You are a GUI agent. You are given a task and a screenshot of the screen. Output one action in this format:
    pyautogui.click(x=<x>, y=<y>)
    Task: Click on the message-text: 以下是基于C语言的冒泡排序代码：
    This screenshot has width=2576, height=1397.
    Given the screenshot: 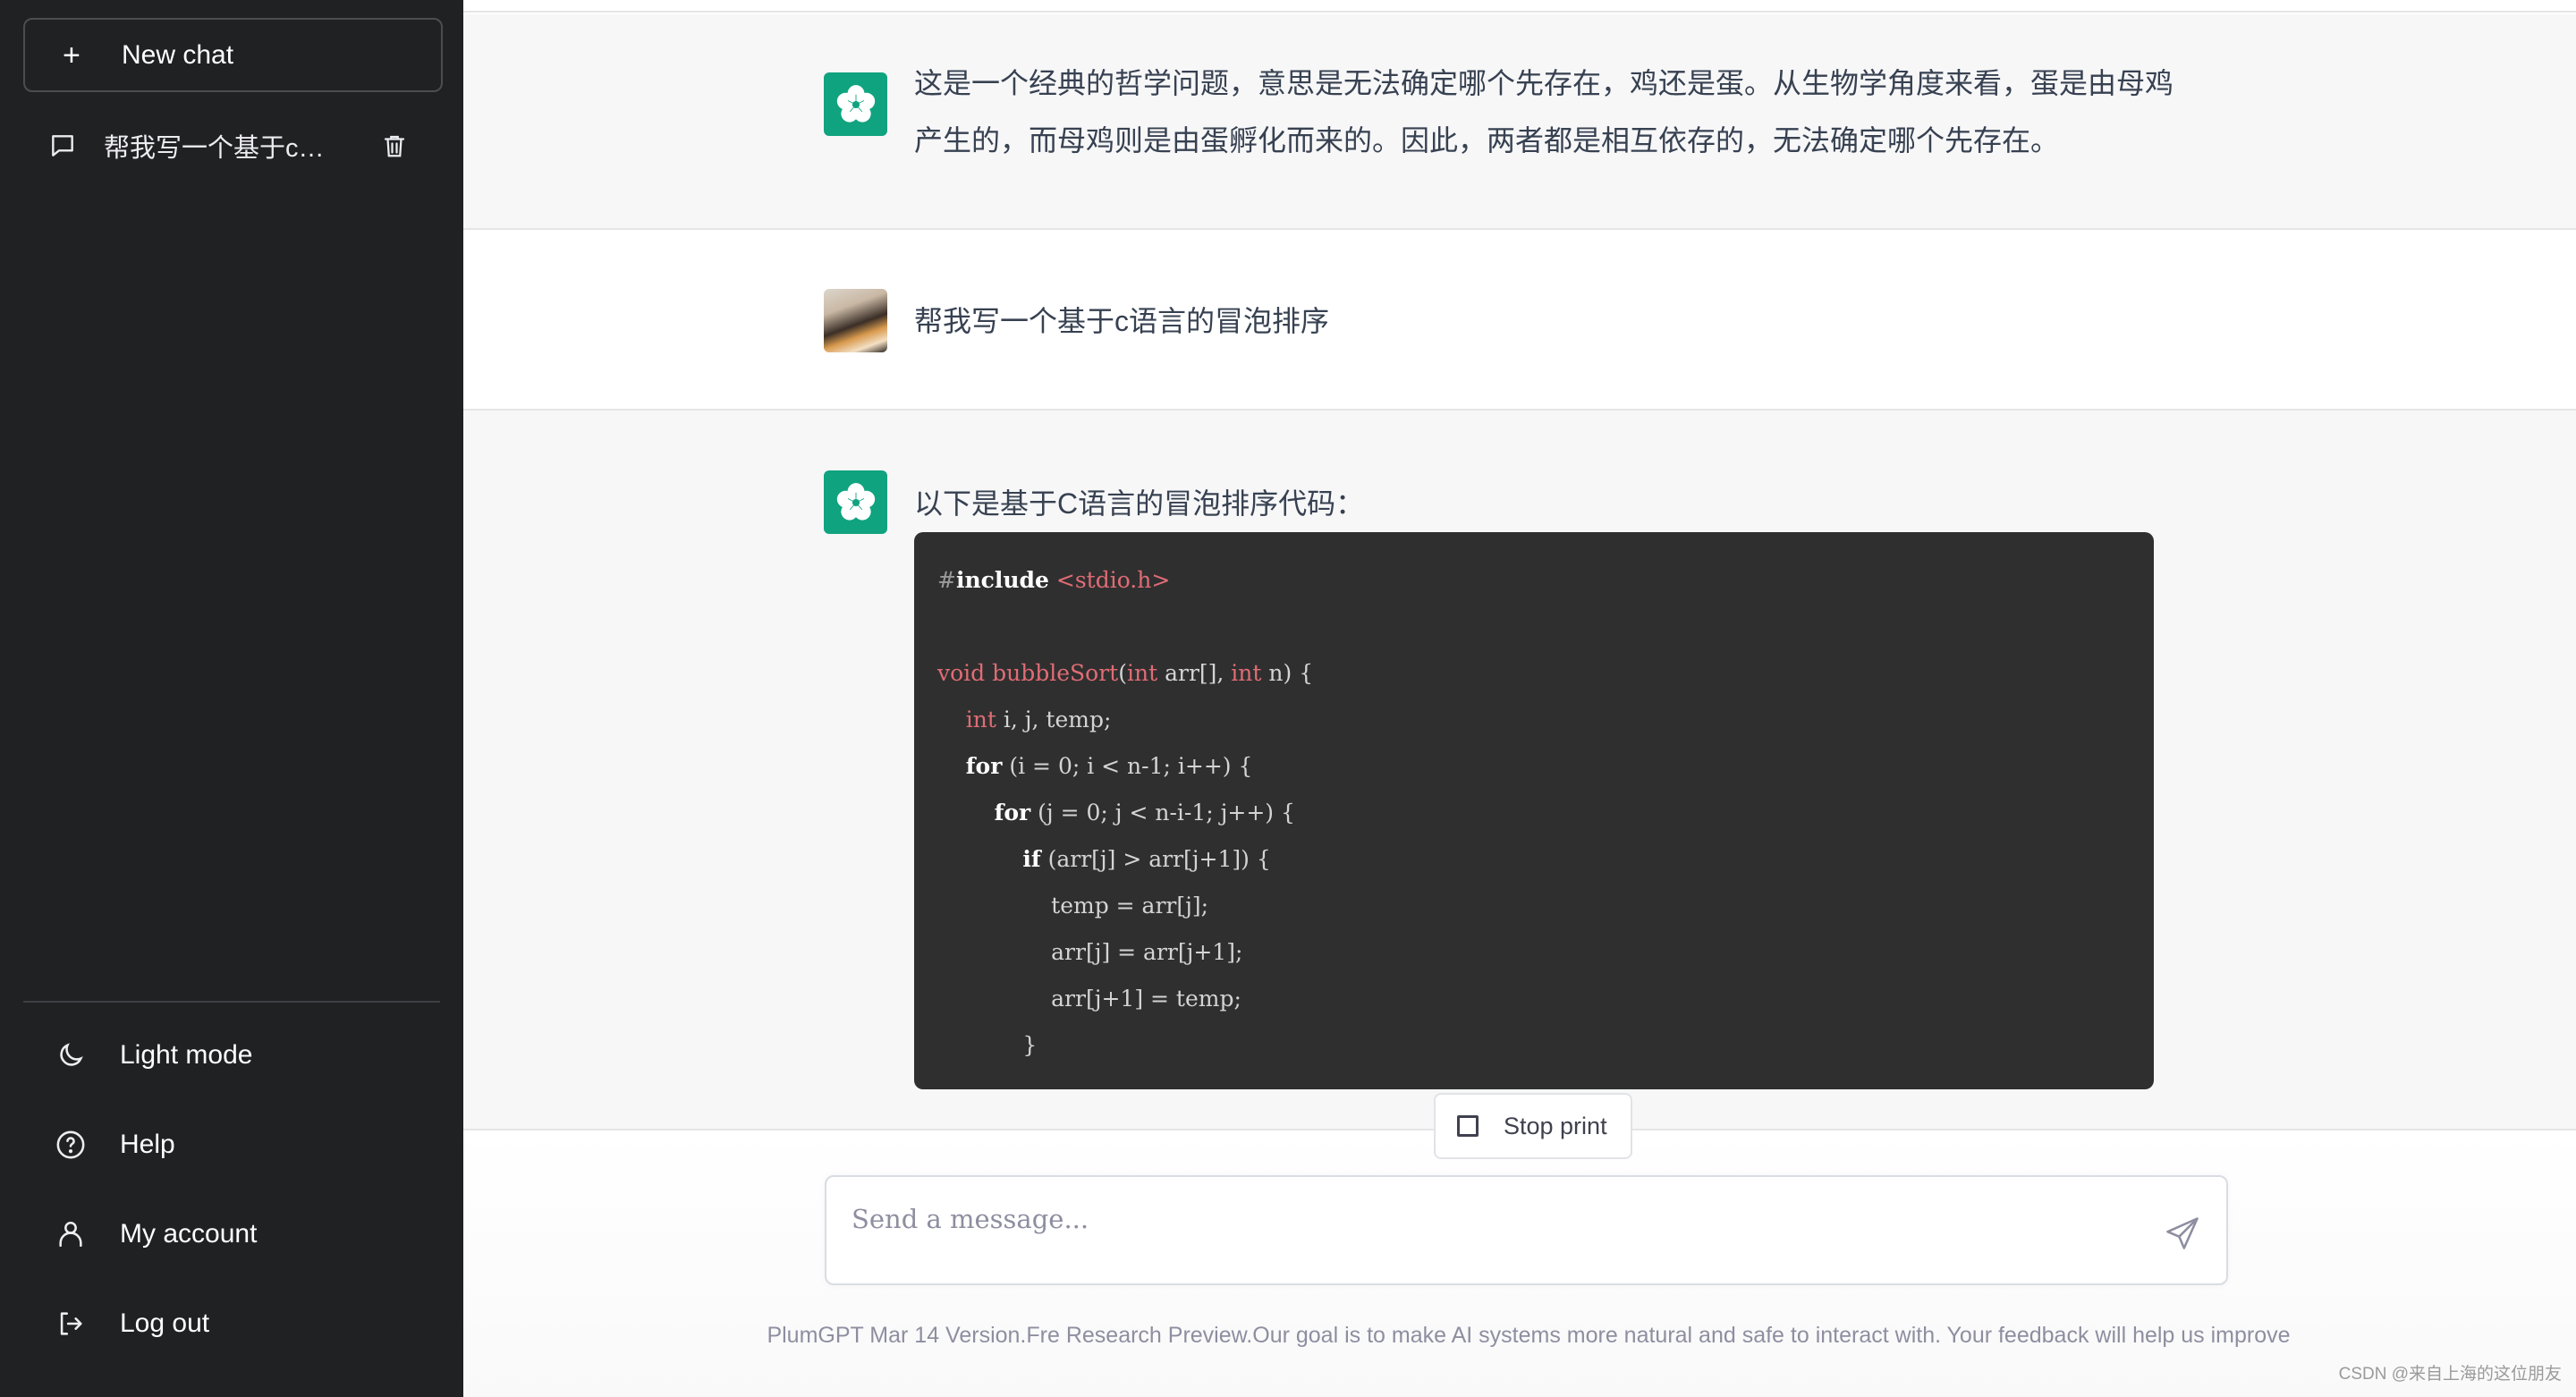 What is the action you would take?
    pyautogui.click(x=1139, y=503)
    